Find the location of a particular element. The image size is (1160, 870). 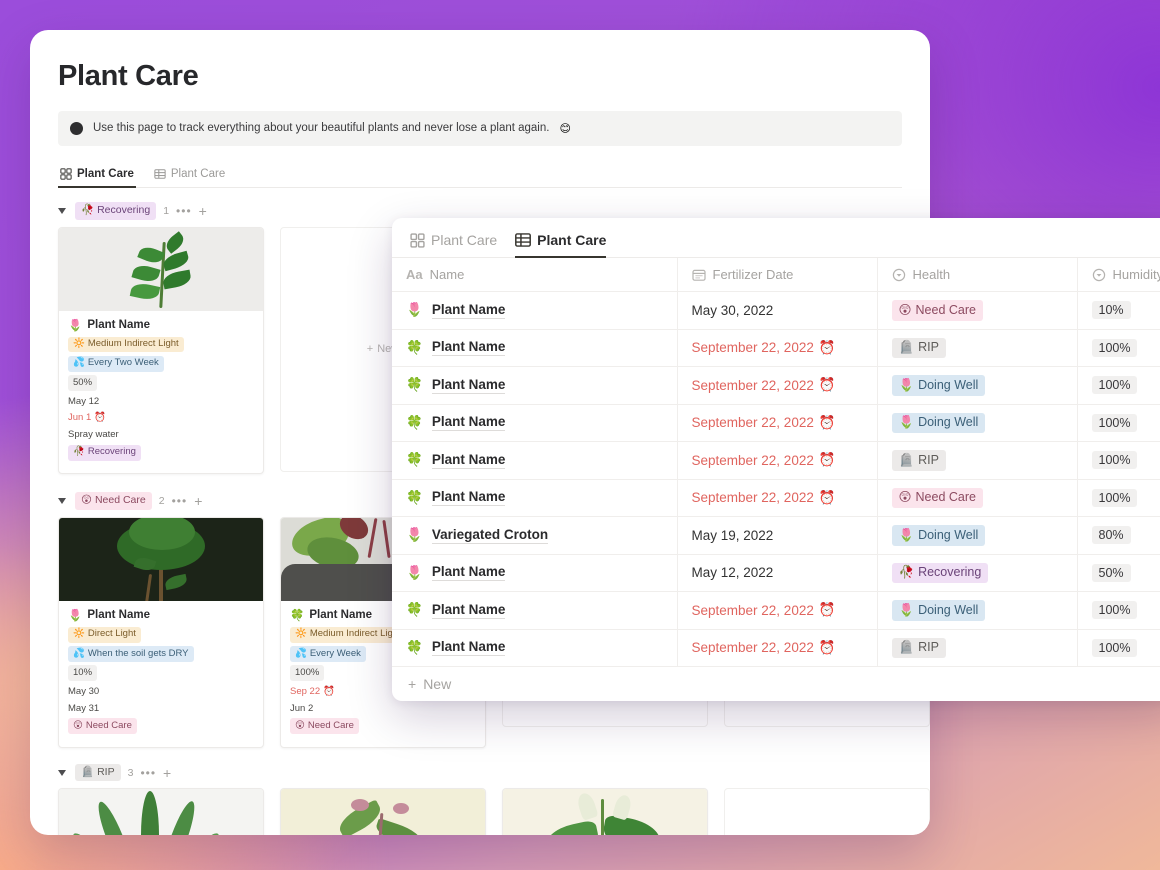

title-type-icon: Aa is located at coordinates (414, 274).